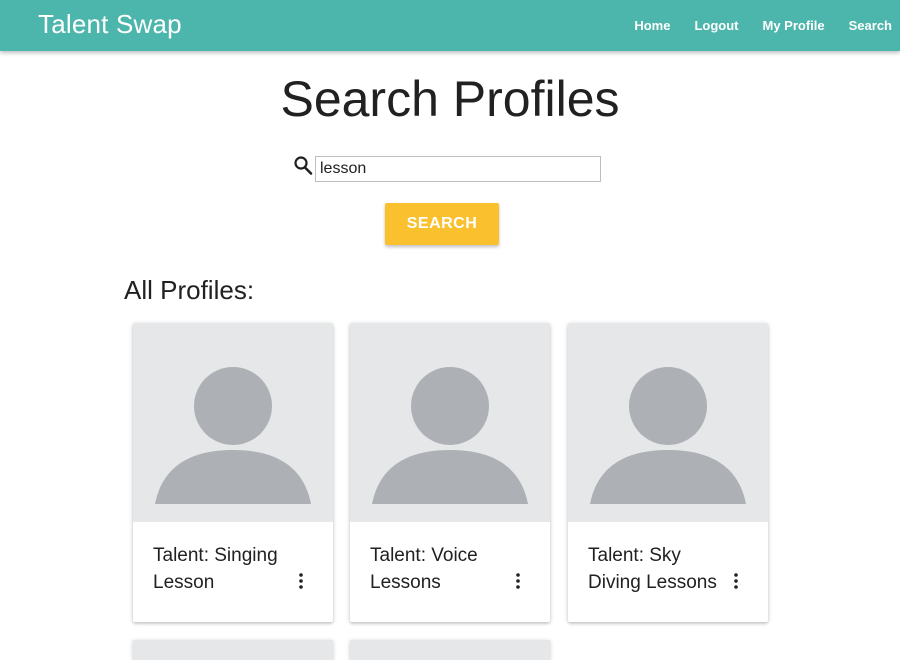 The height and width of the screenshot is (660, 900). I want to click on nav-link-my-profile: My Profile, so click(794, 25).